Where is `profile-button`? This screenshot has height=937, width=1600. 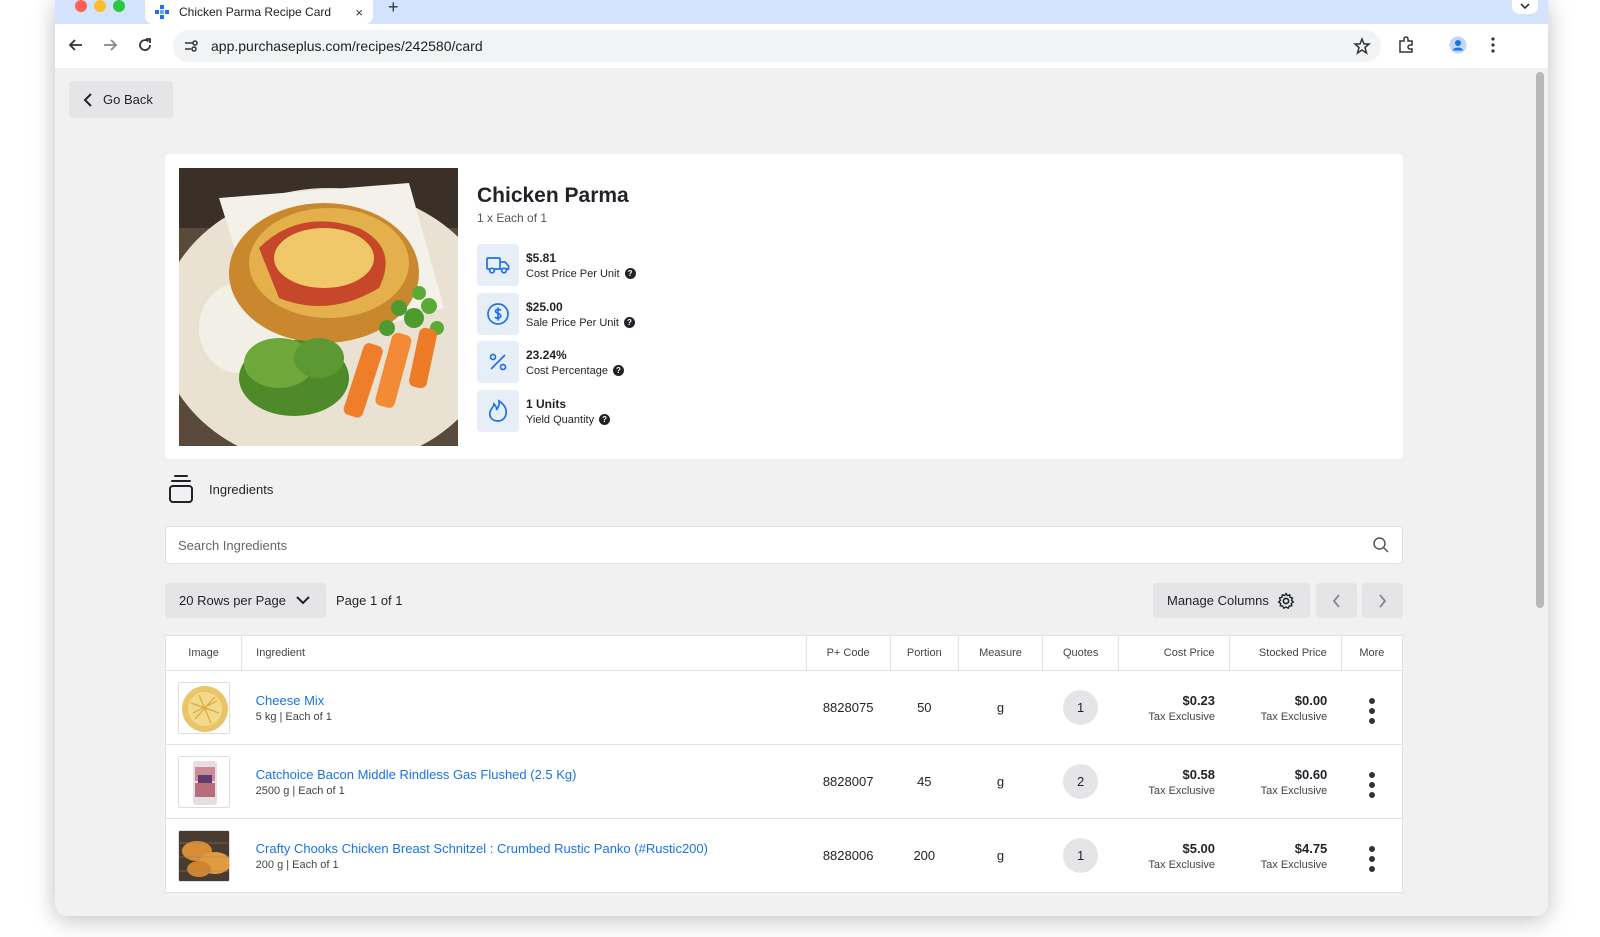
profile-button is located at coordinates (1458, 45).